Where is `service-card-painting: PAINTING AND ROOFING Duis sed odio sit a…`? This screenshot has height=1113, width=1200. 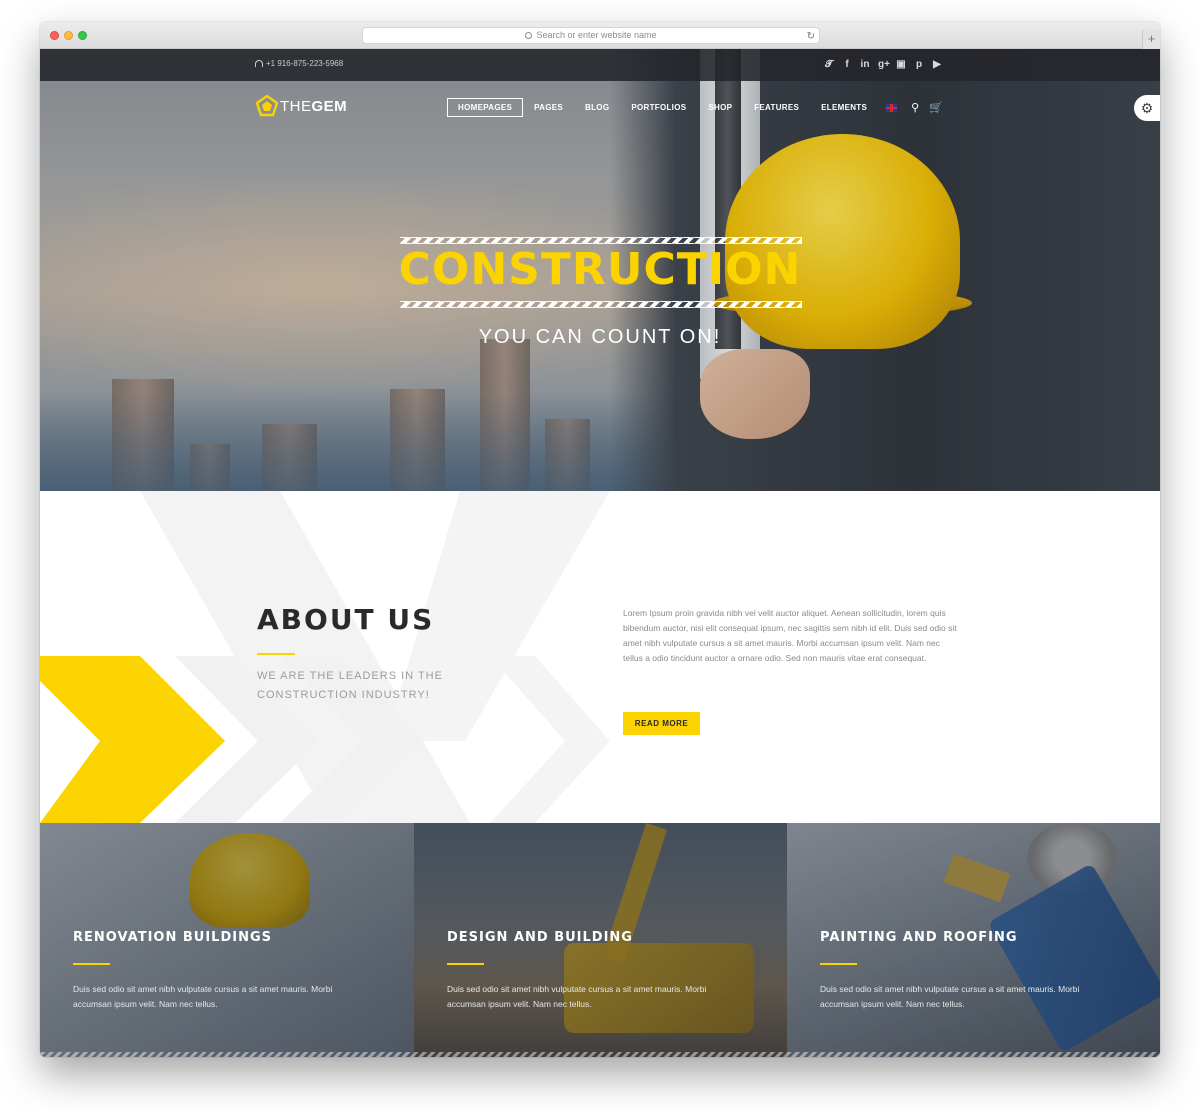
service-card-painting: PAINTING AND ROOFING Duis sed odio sit a… is located at coordinates (973, 940).